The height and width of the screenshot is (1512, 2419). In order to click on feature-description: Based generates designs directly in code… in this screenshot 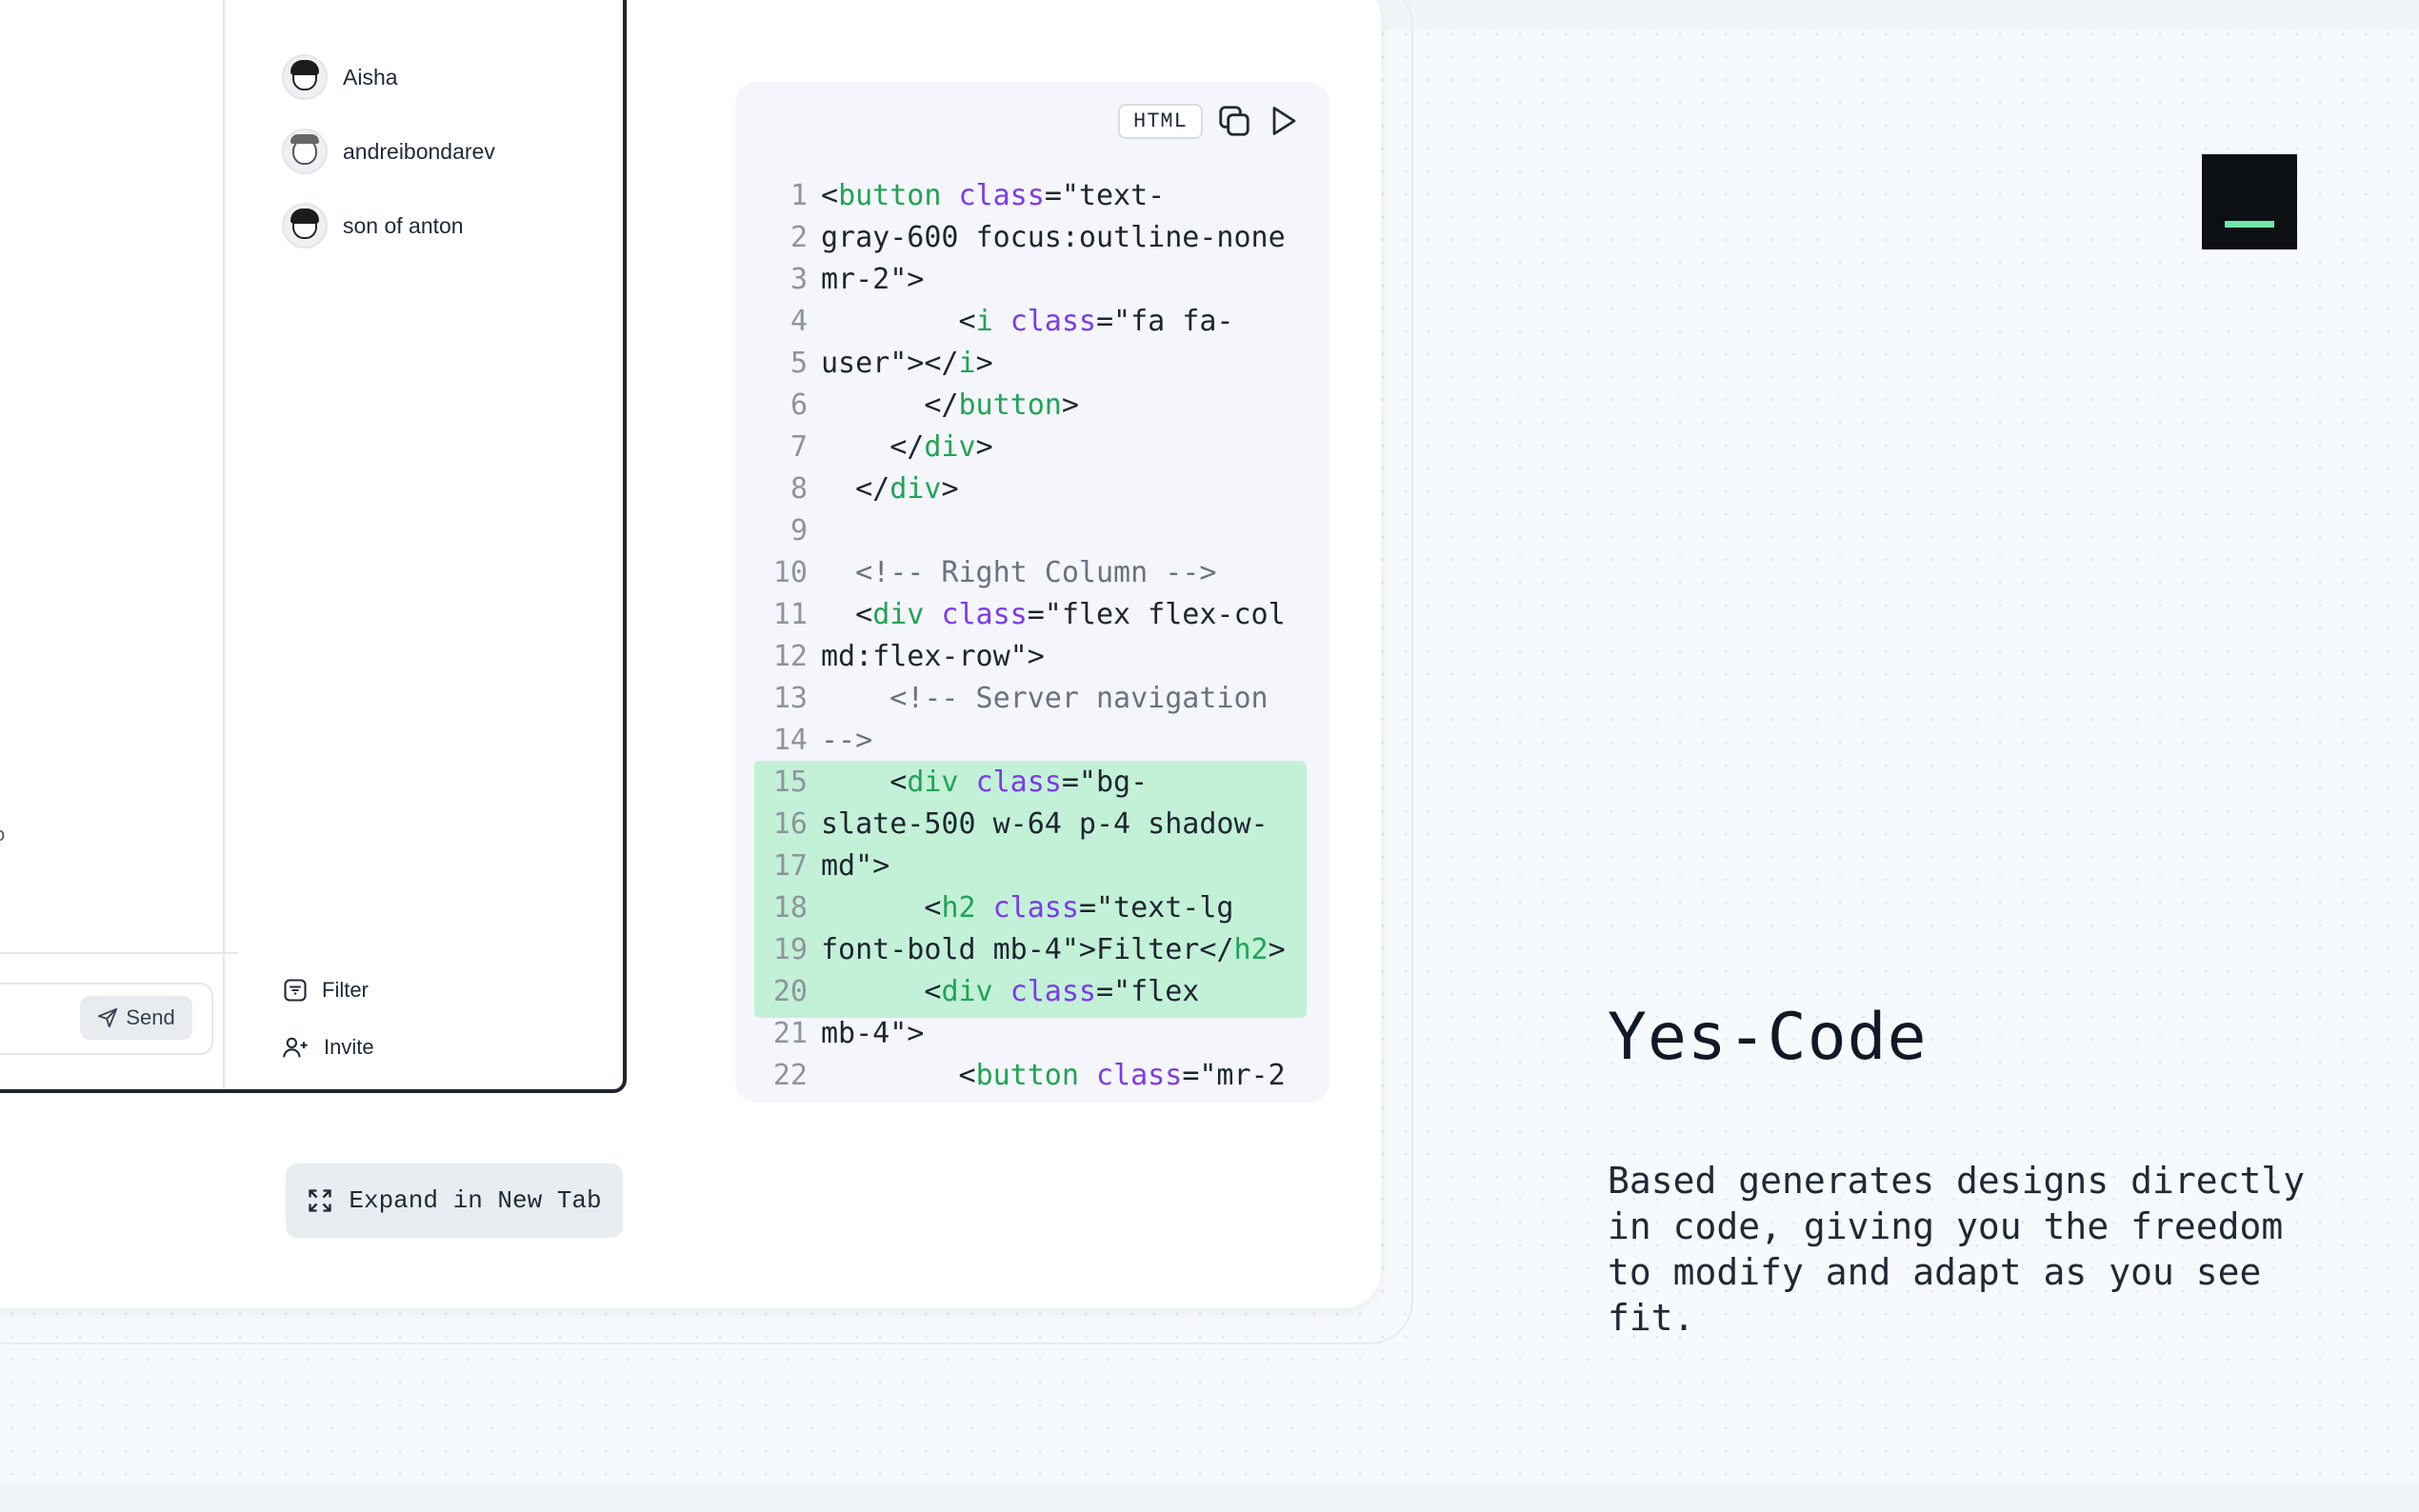, I will do `click(1957, 1249)`.